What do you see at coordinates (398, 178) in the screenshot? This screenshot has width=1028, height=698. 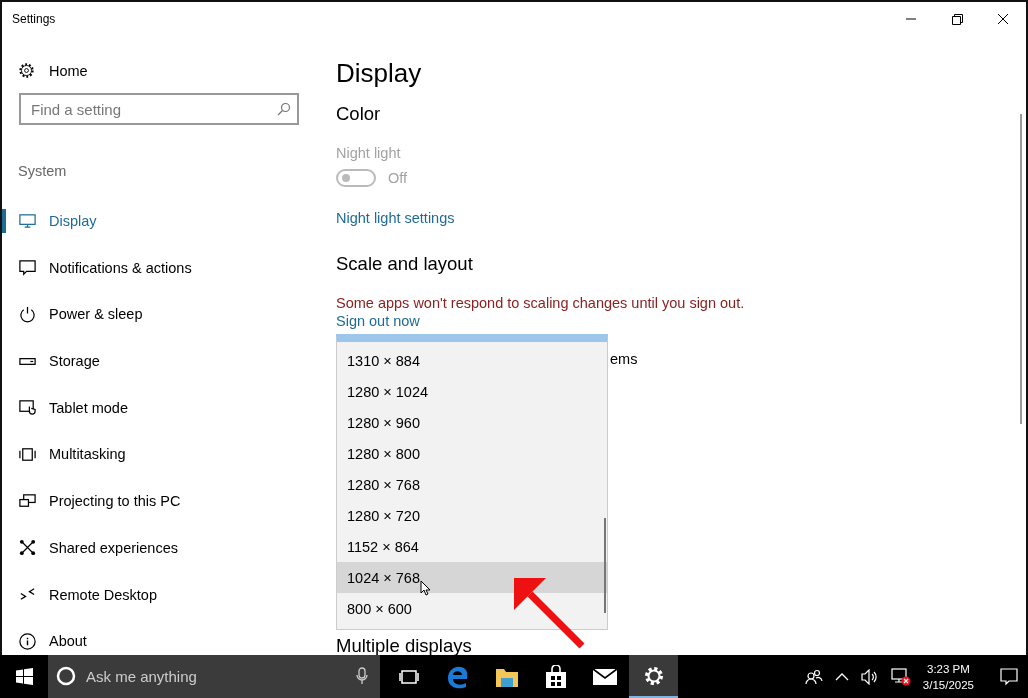 I see `toggle-state: Off` at bounding box center [398, 178].